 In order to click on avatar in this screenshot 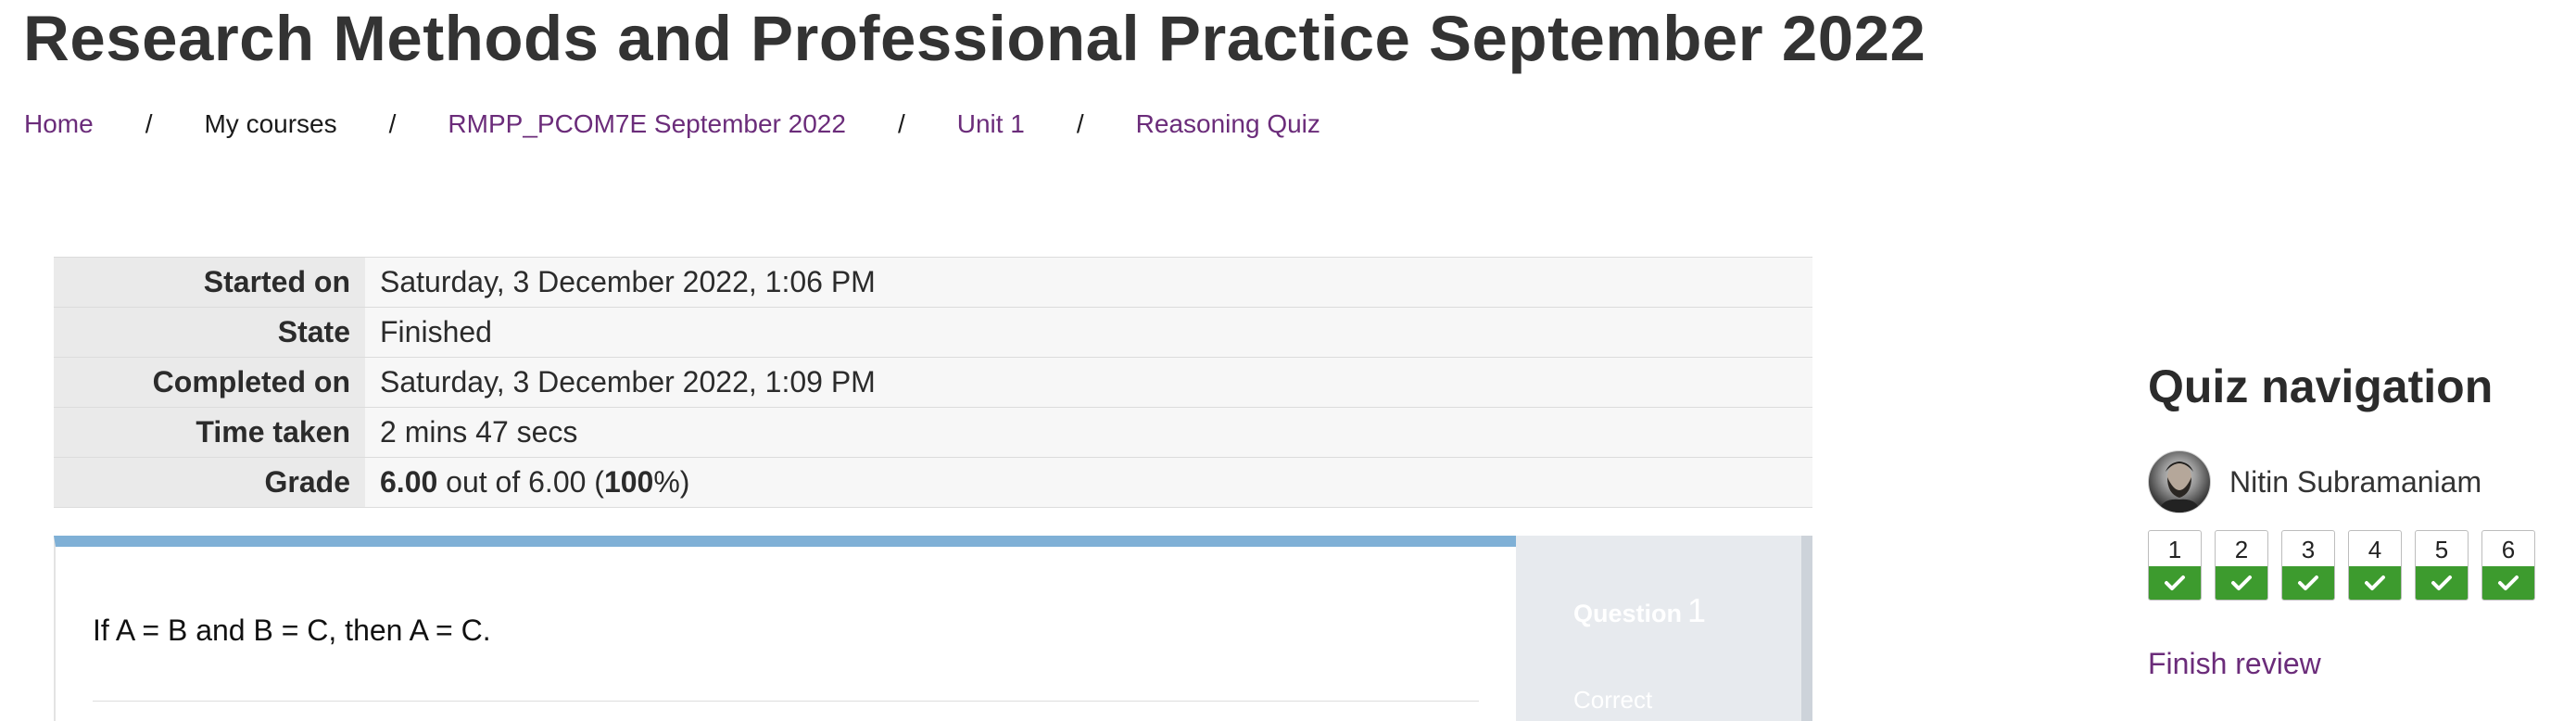, I will do `click(2179, 481)`.